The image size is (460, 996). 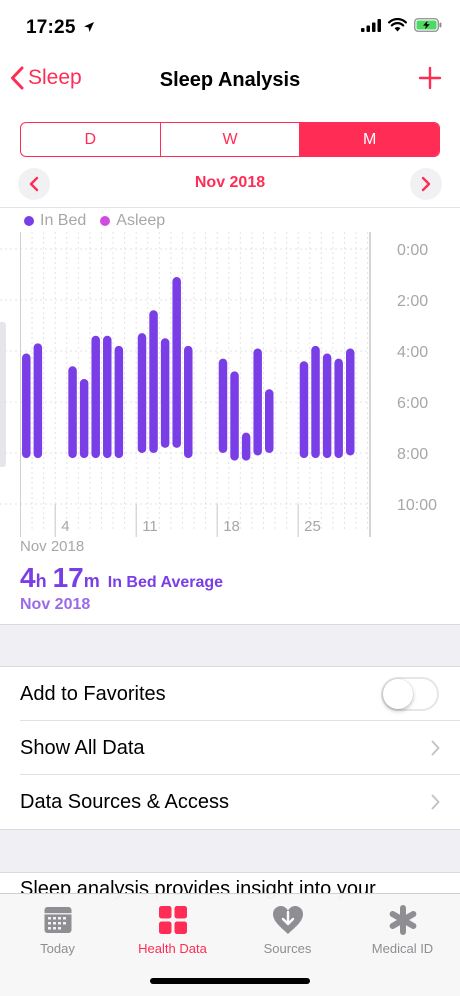 What do you see at coordinates (412, 301) in the screenshot?
I see `y-tick-label: 2:00` at bounding box center [412, 301].